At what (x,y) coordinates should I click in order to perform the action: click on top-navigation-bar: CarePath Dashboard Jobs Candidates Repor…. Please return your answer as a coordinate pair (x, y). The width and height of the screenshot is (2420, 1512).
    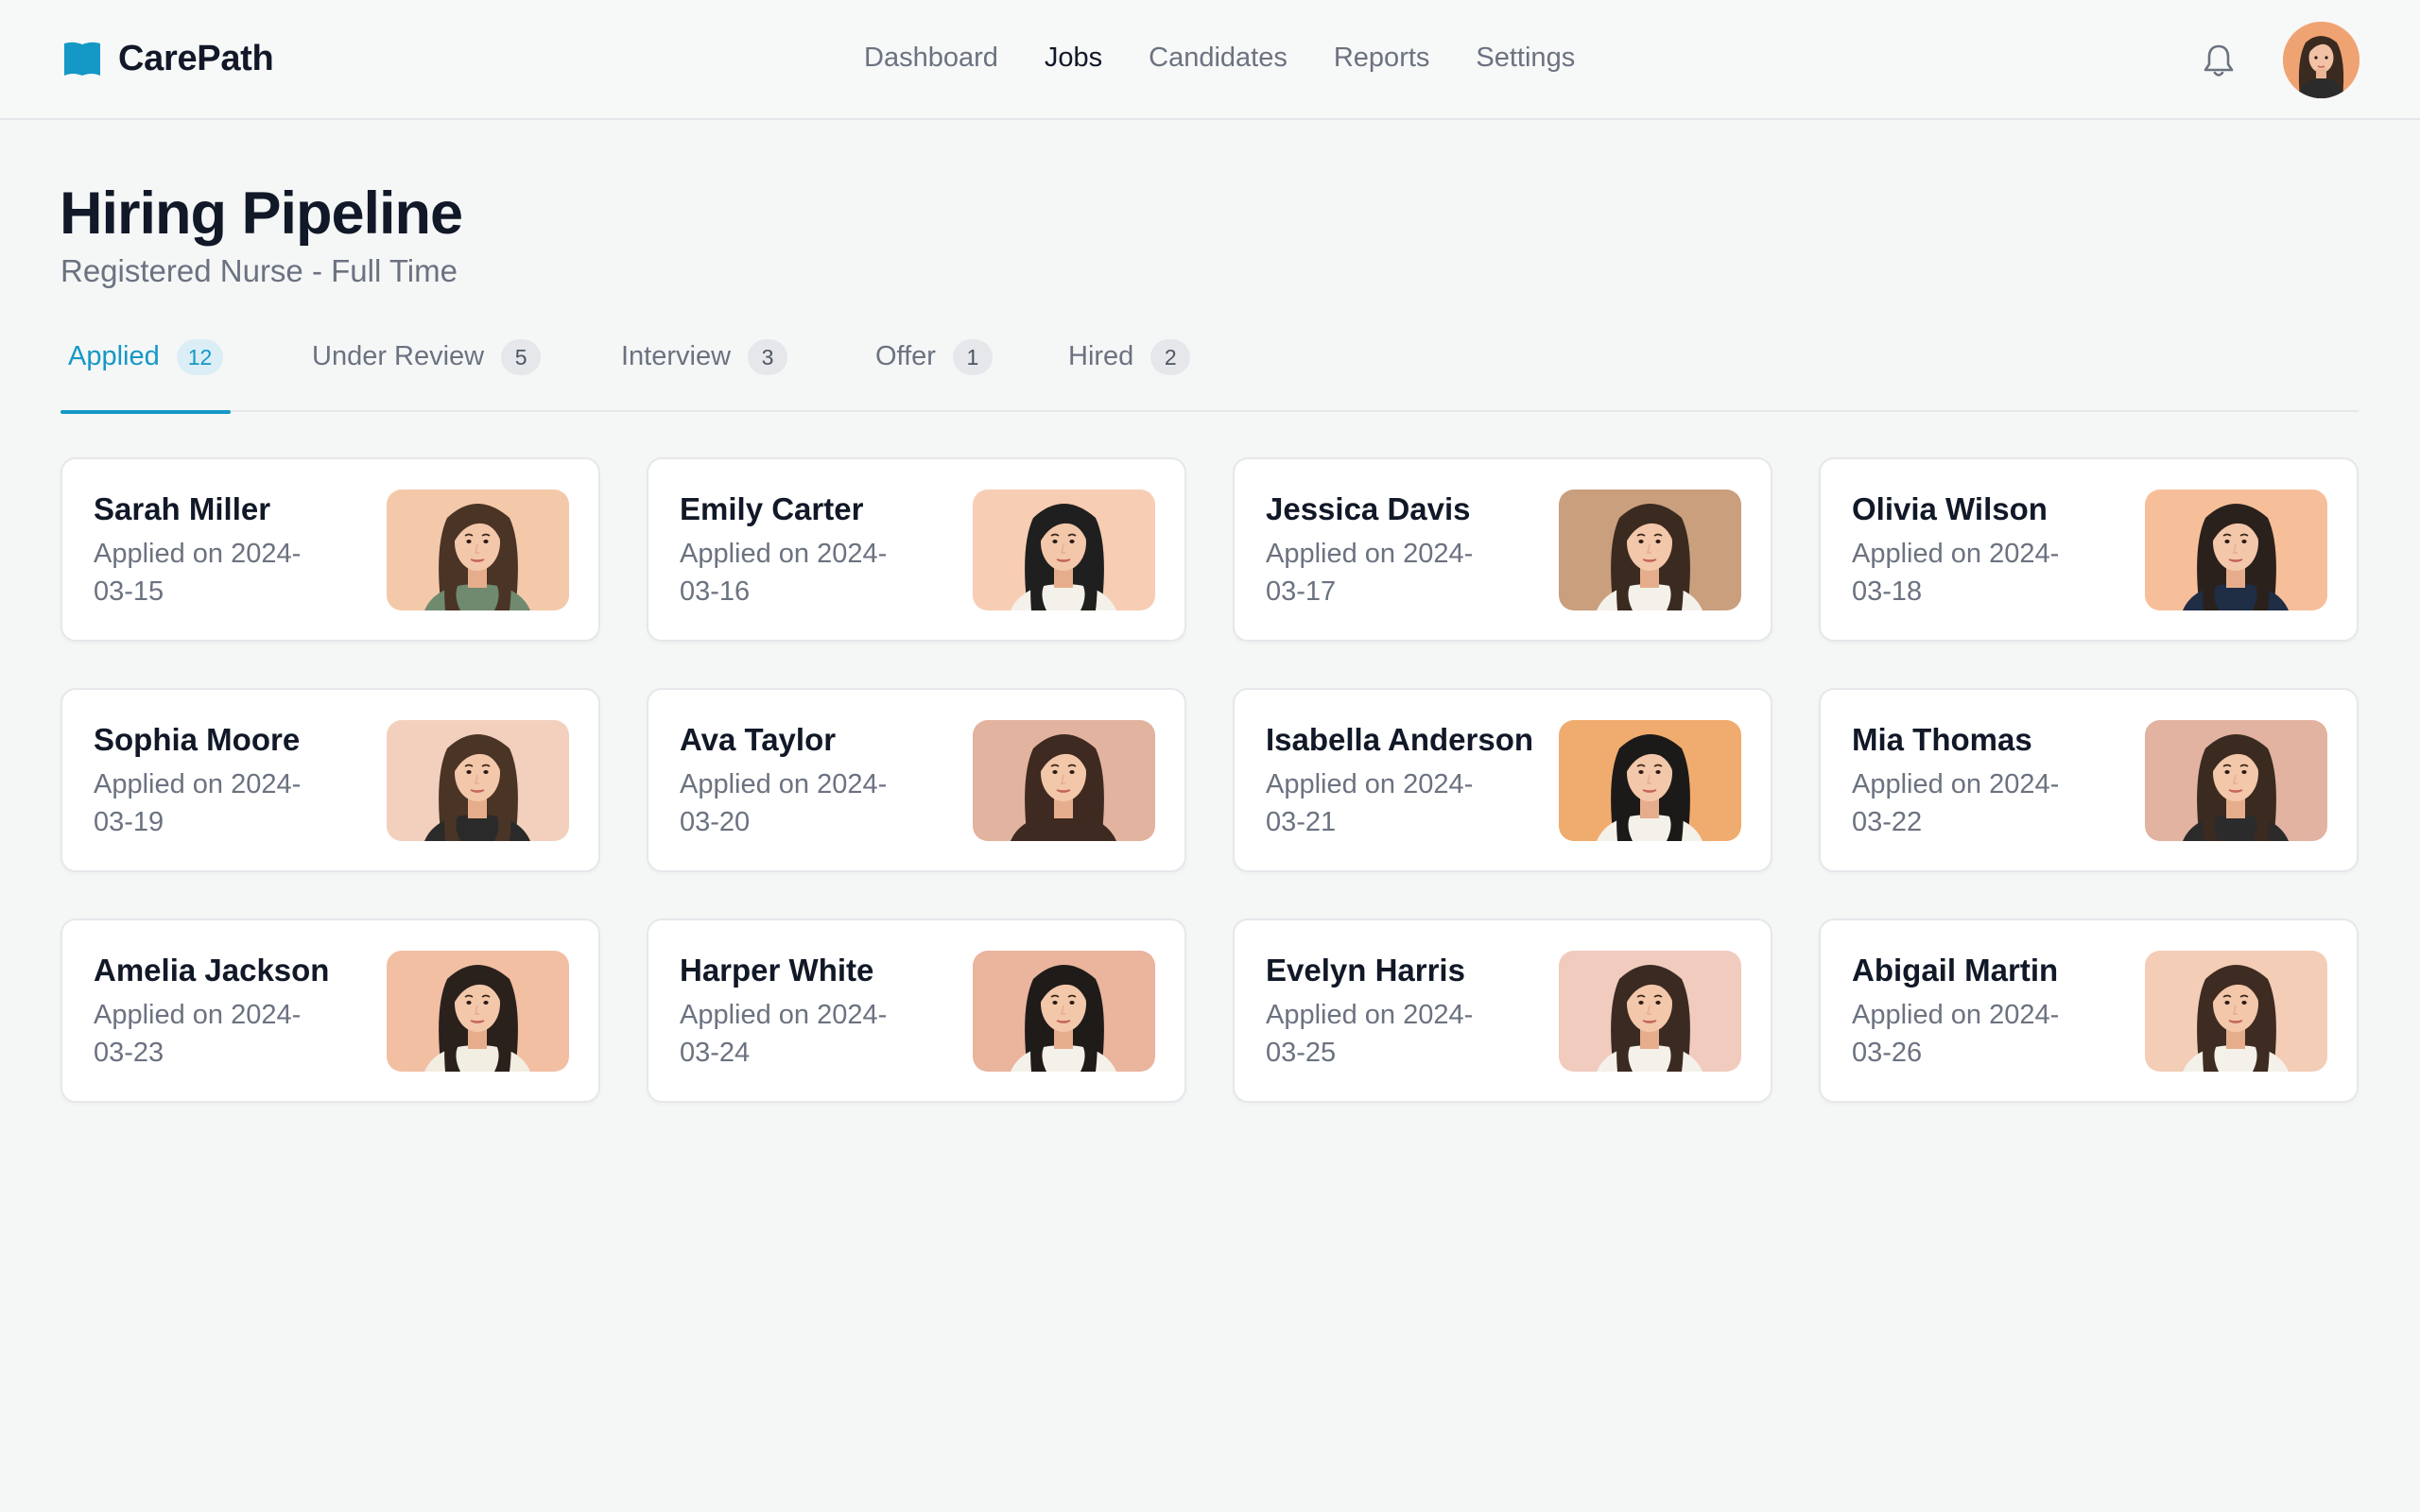
    Looking at the image, I should click on (1210, 60).